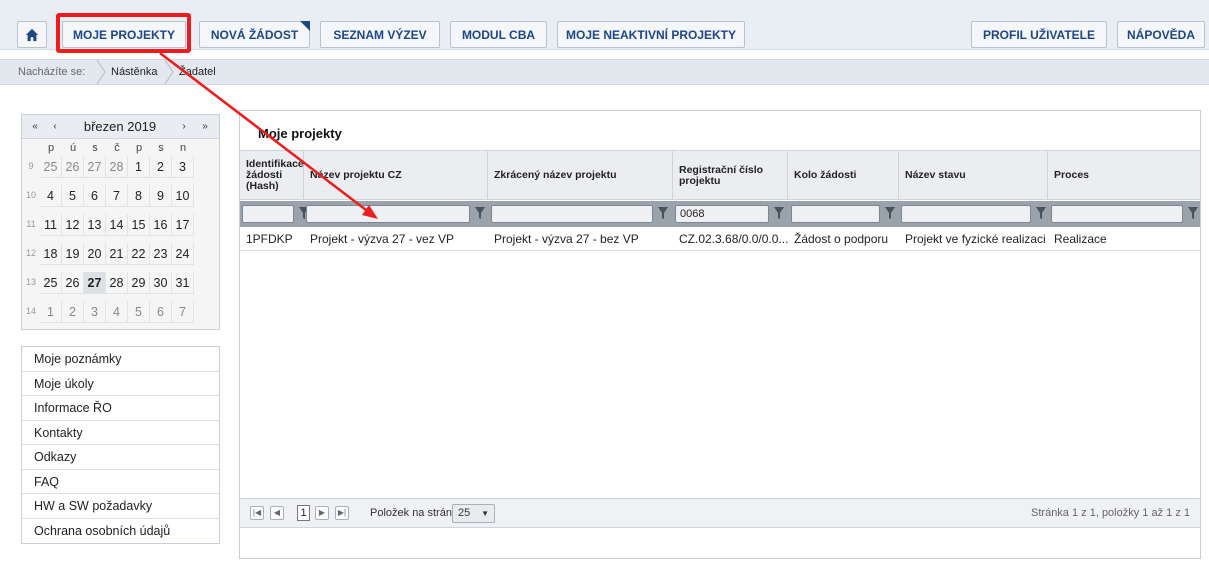 The width and height of the screenshot is (1209, 579). I want to click on panel-title: Moje projekty, so click(300, 133).